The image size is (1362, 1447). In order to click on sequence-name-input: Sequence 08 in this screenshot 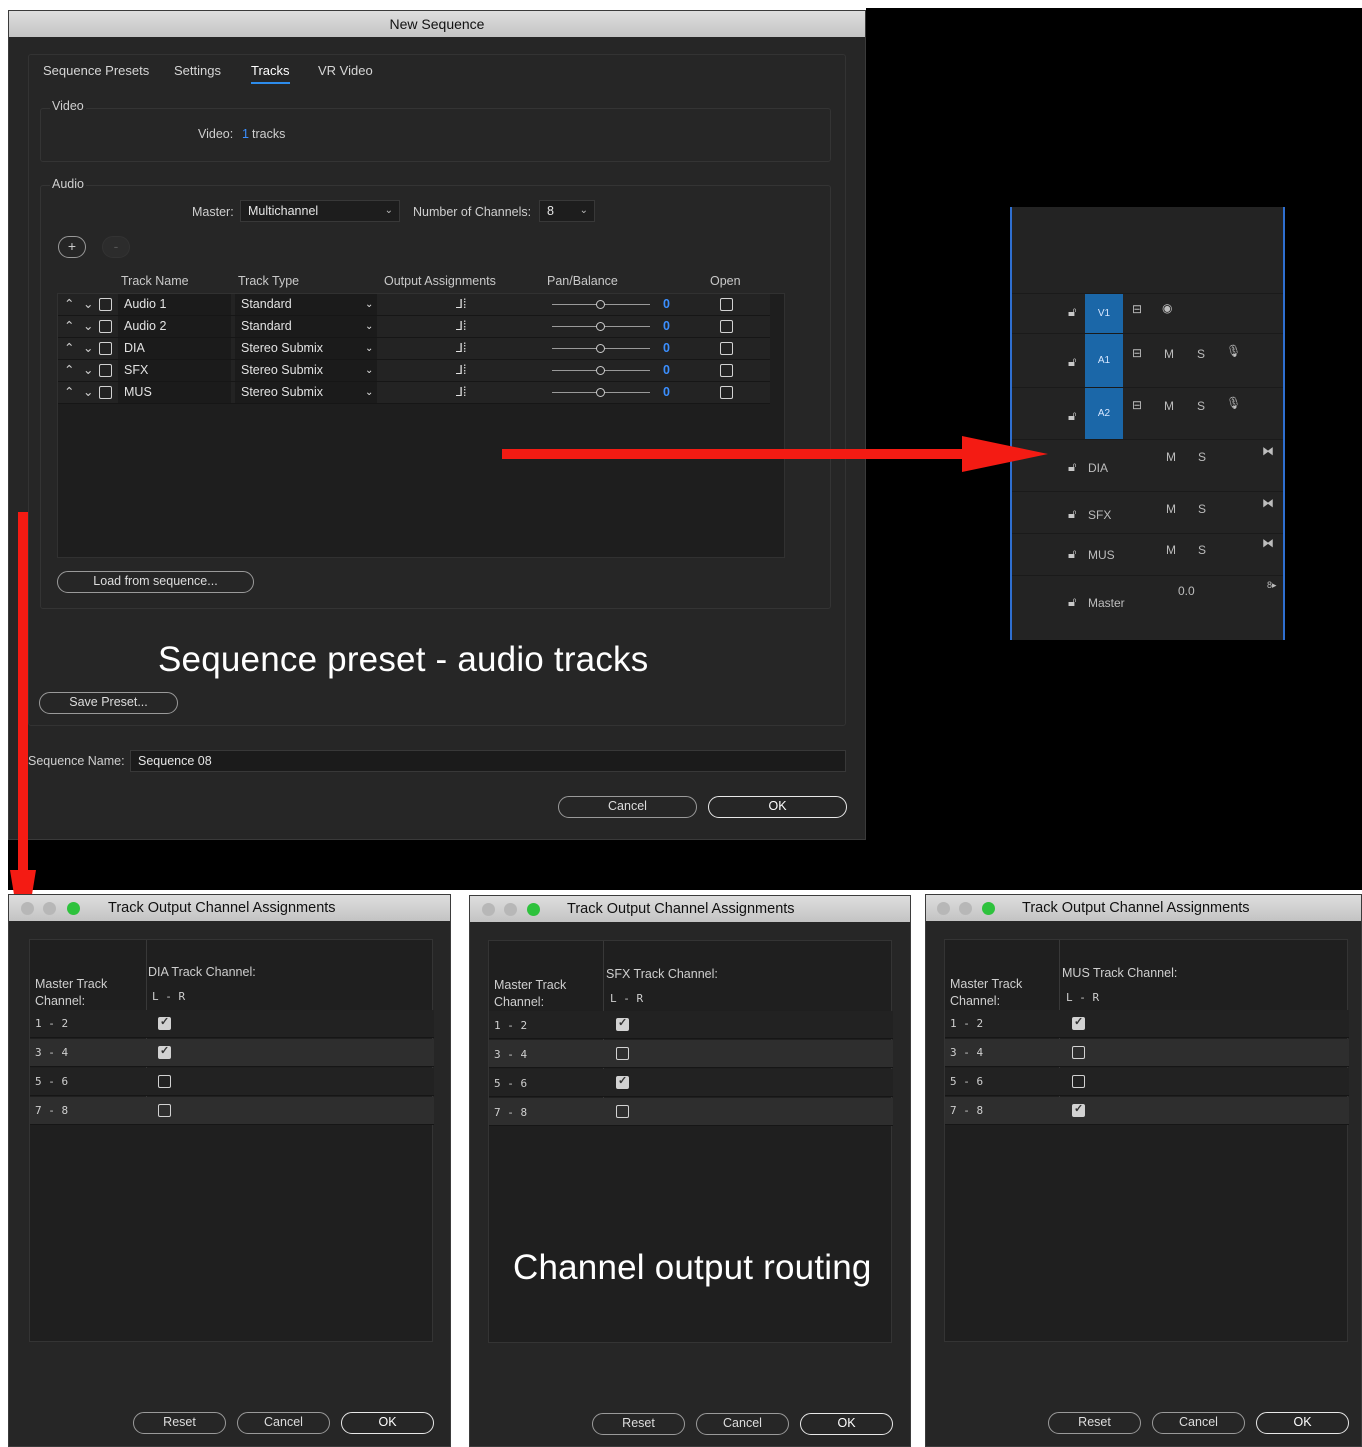, I will do `click(488, 761)`.